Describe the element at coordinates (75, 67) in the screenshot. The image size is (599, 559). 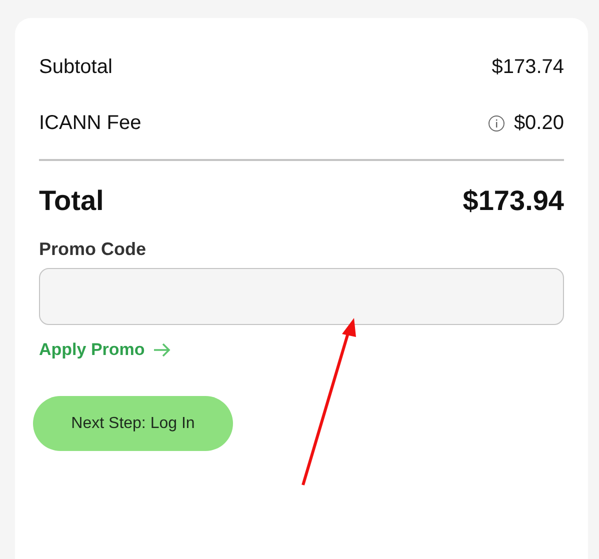
I see `line-label: Subtotal` at that location.